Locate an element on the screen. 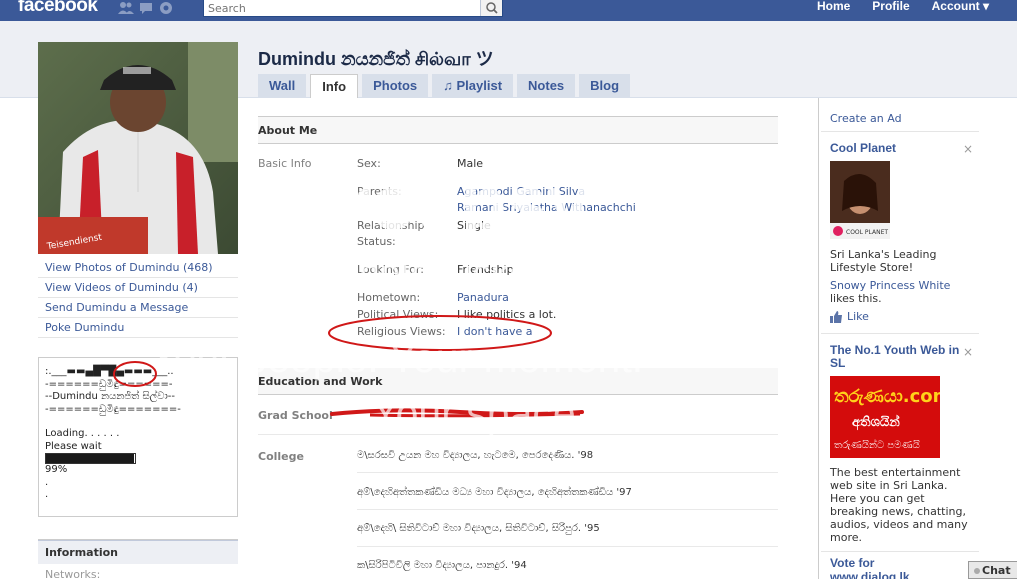 This screenshot has height=579, width=1017. tab-blog: Blog is located at coordinates (605, 86).